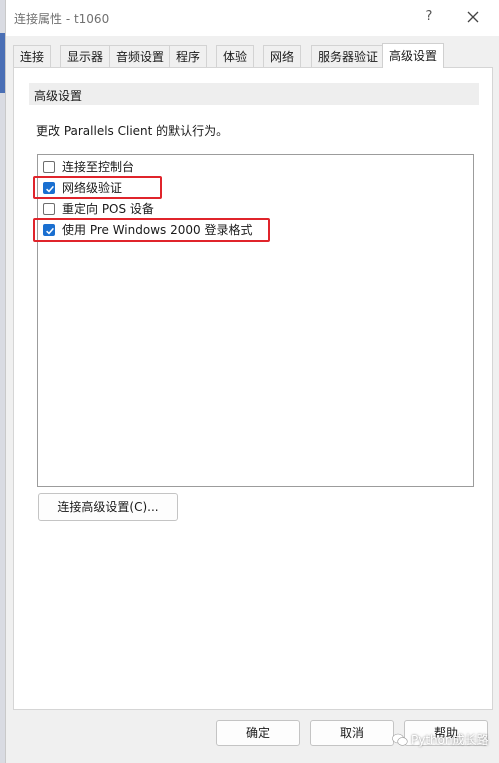 The height and width of the screenshot is (763, 499). Describe the element at coordinates (348, 56) in the screenshot. I see `tab-server-auth: 服务器验证` at that location.